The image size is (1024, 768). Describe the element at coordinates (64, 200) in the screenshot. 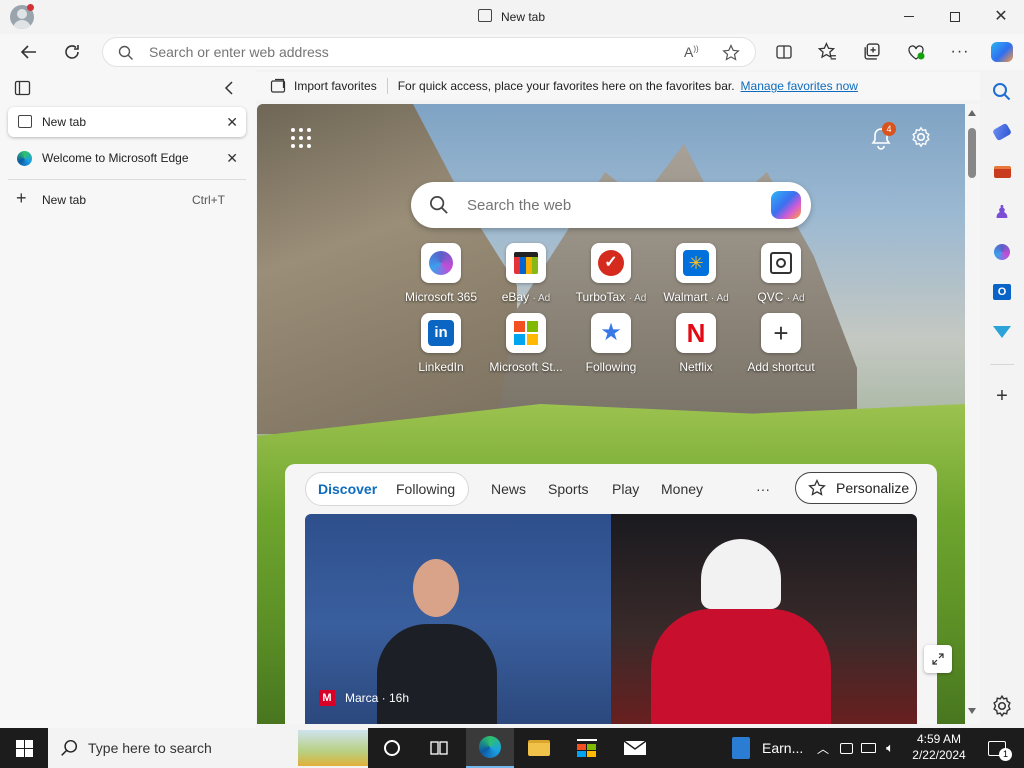

I see `new-tab-label: New tab` at that location.